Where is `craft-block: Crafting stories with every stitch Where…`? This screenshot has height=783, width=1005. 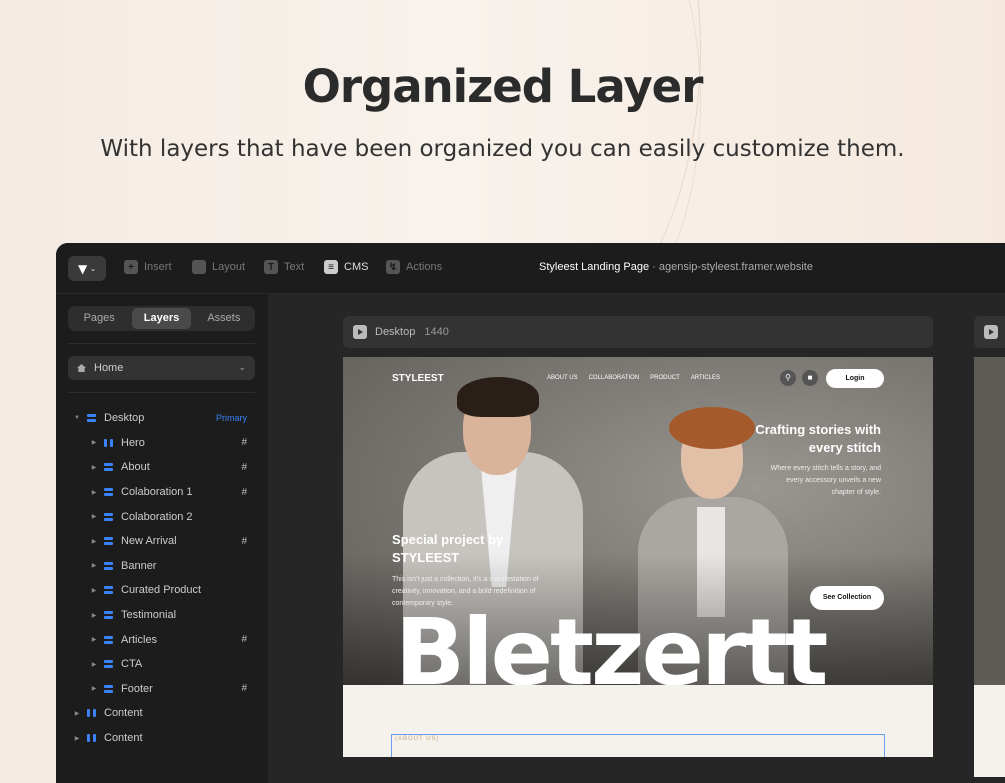 craft-block: Crafting stories with every stitch Where… is located at coordinates (816, 460).